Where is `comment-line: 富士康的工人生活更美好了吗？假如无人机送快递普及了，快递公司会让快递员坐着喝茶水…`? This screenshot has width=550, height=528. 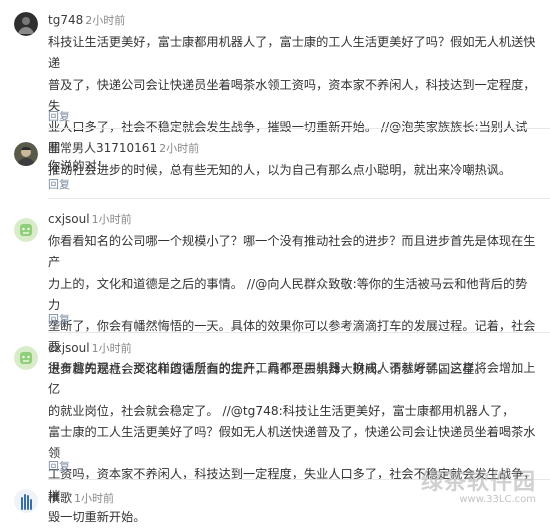
comment-line: 富士康的工人生活更美好了吗？假如无人机送快递普及了，快递公司会让快递员坐着喝茶水… is located at coordinates (292, 442).